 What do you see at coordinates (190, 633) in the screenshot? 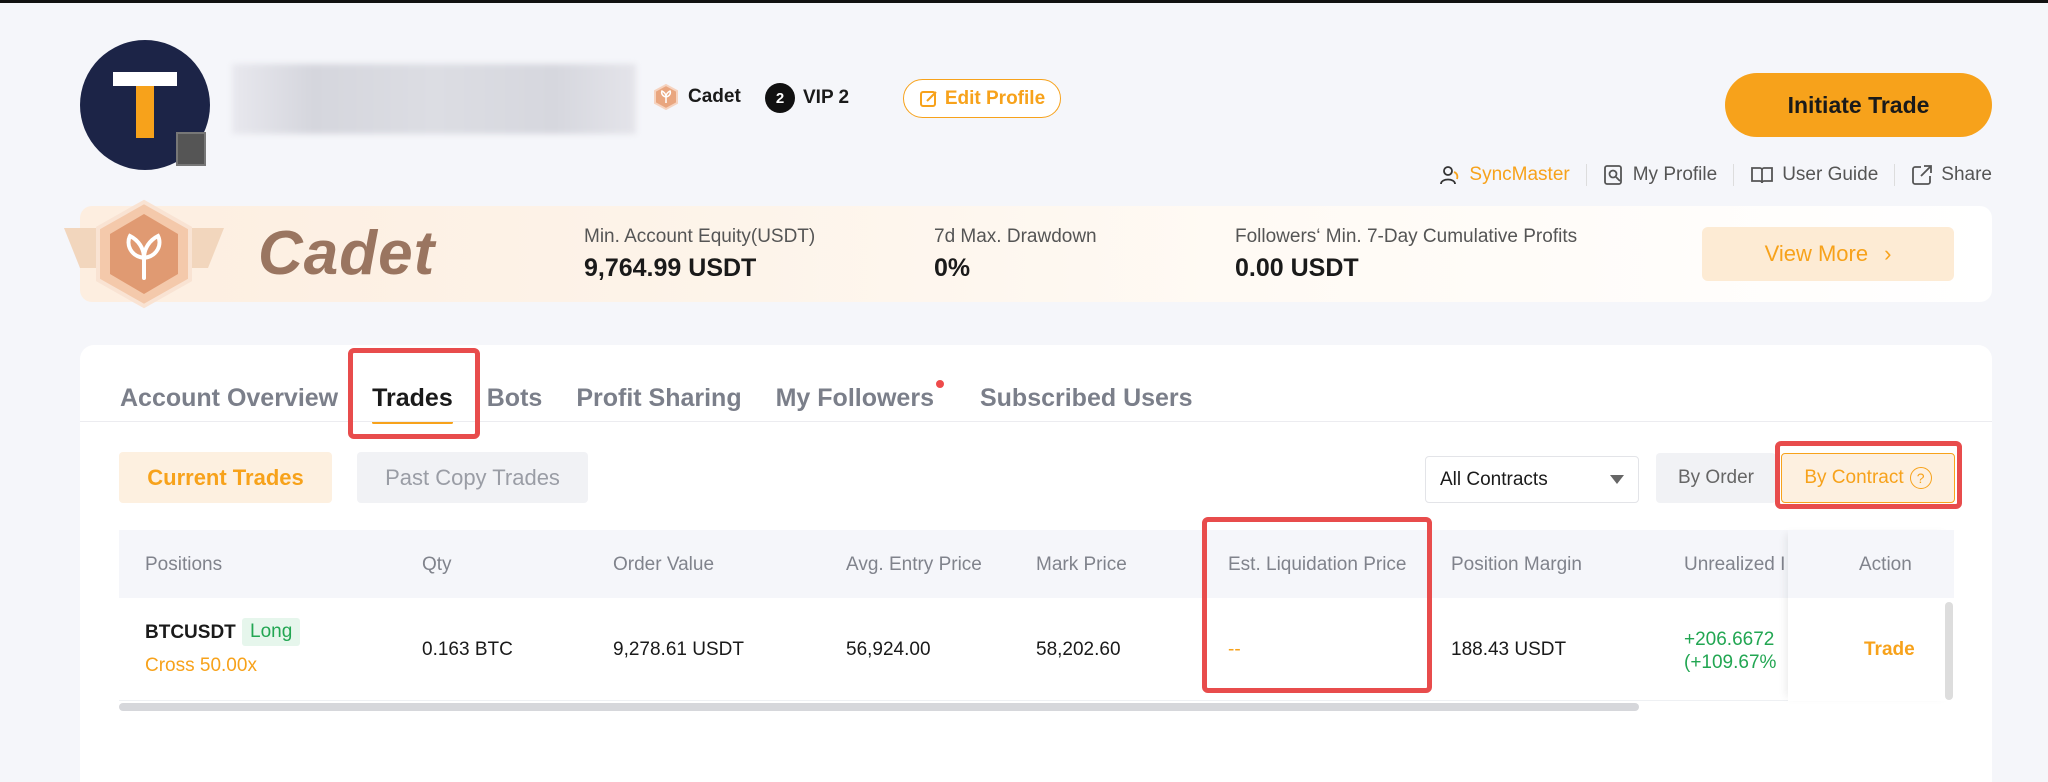
I see `position-symbol: BTCUSDT` at bounding box center [190, 633].